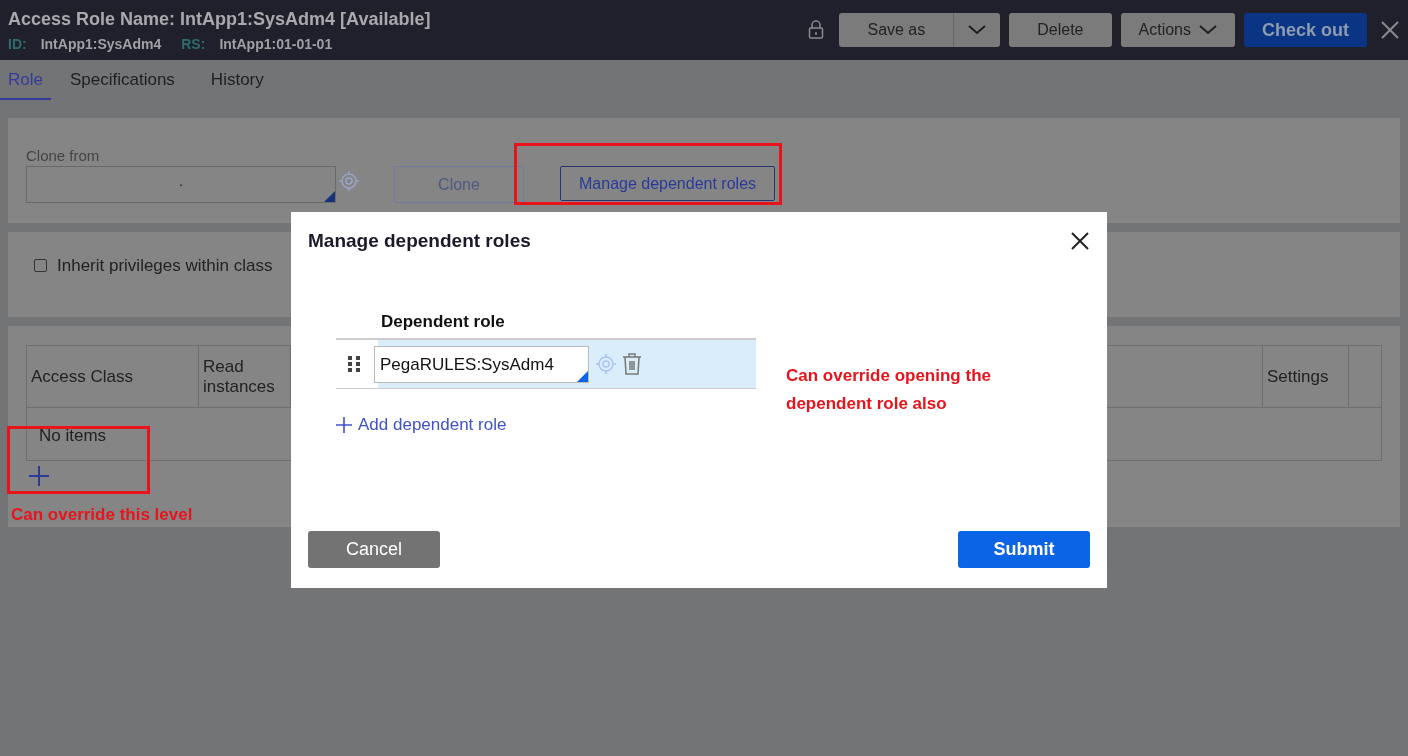  What do you see at coordinates (421, 425) in the screenshot?
I see `add-dependent-role-link: Add dependent role` at bounding box center [421, 425].